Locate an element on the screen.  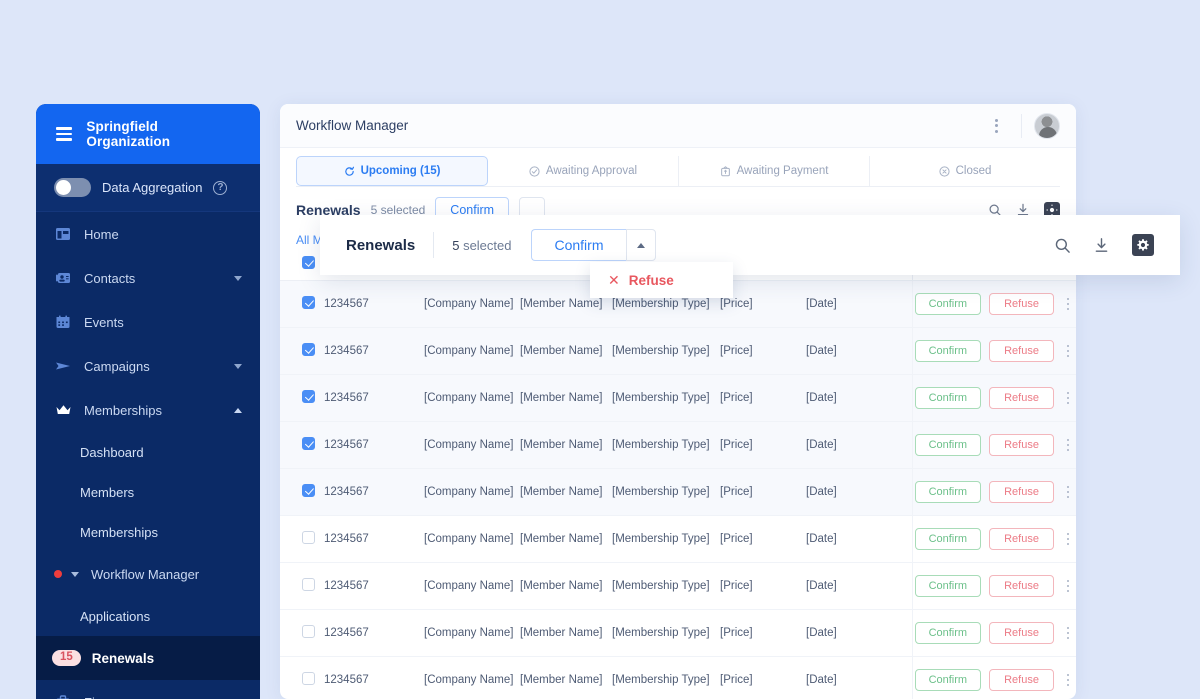
tab-awaiting-approval: Awaiting Approval is located at coordinates (583, 171).